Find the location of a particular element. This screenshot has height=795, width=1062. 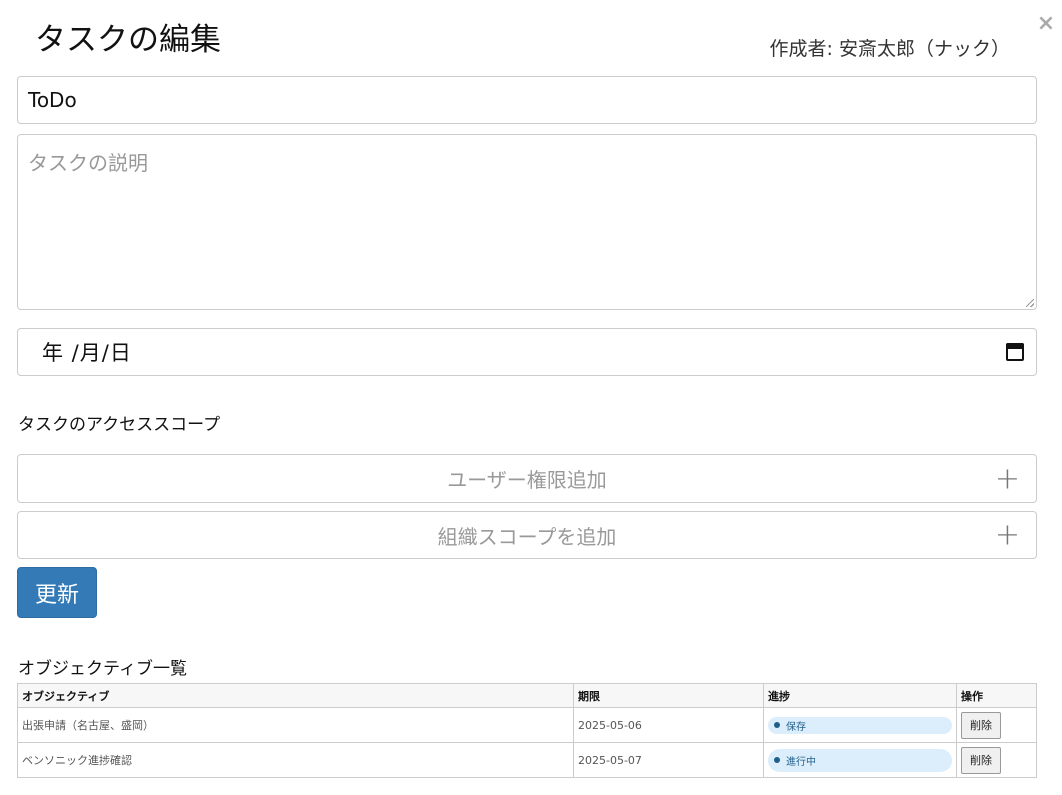

add-org-scope-label: 組織スコープを追加 is located at coordinates (527, 536).